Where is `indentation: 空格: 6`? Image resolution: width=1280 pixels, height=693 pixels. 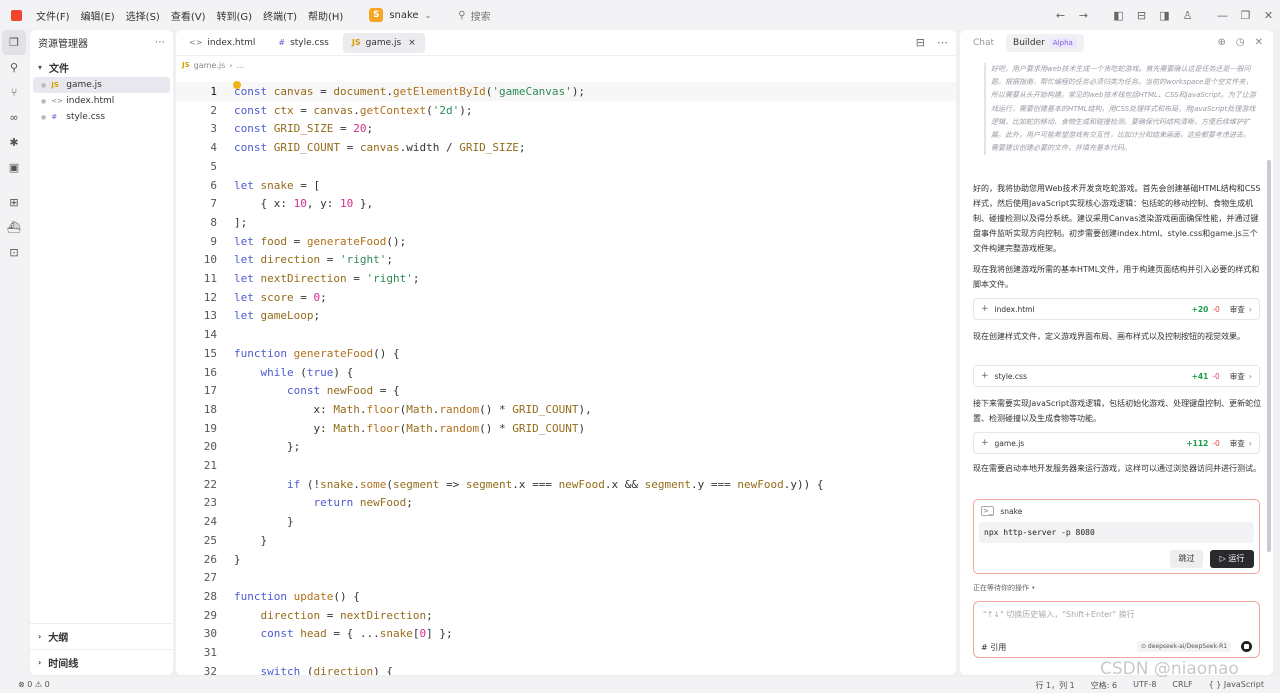
indentation: 空格: 6 is located at coordinates (1104, 685).